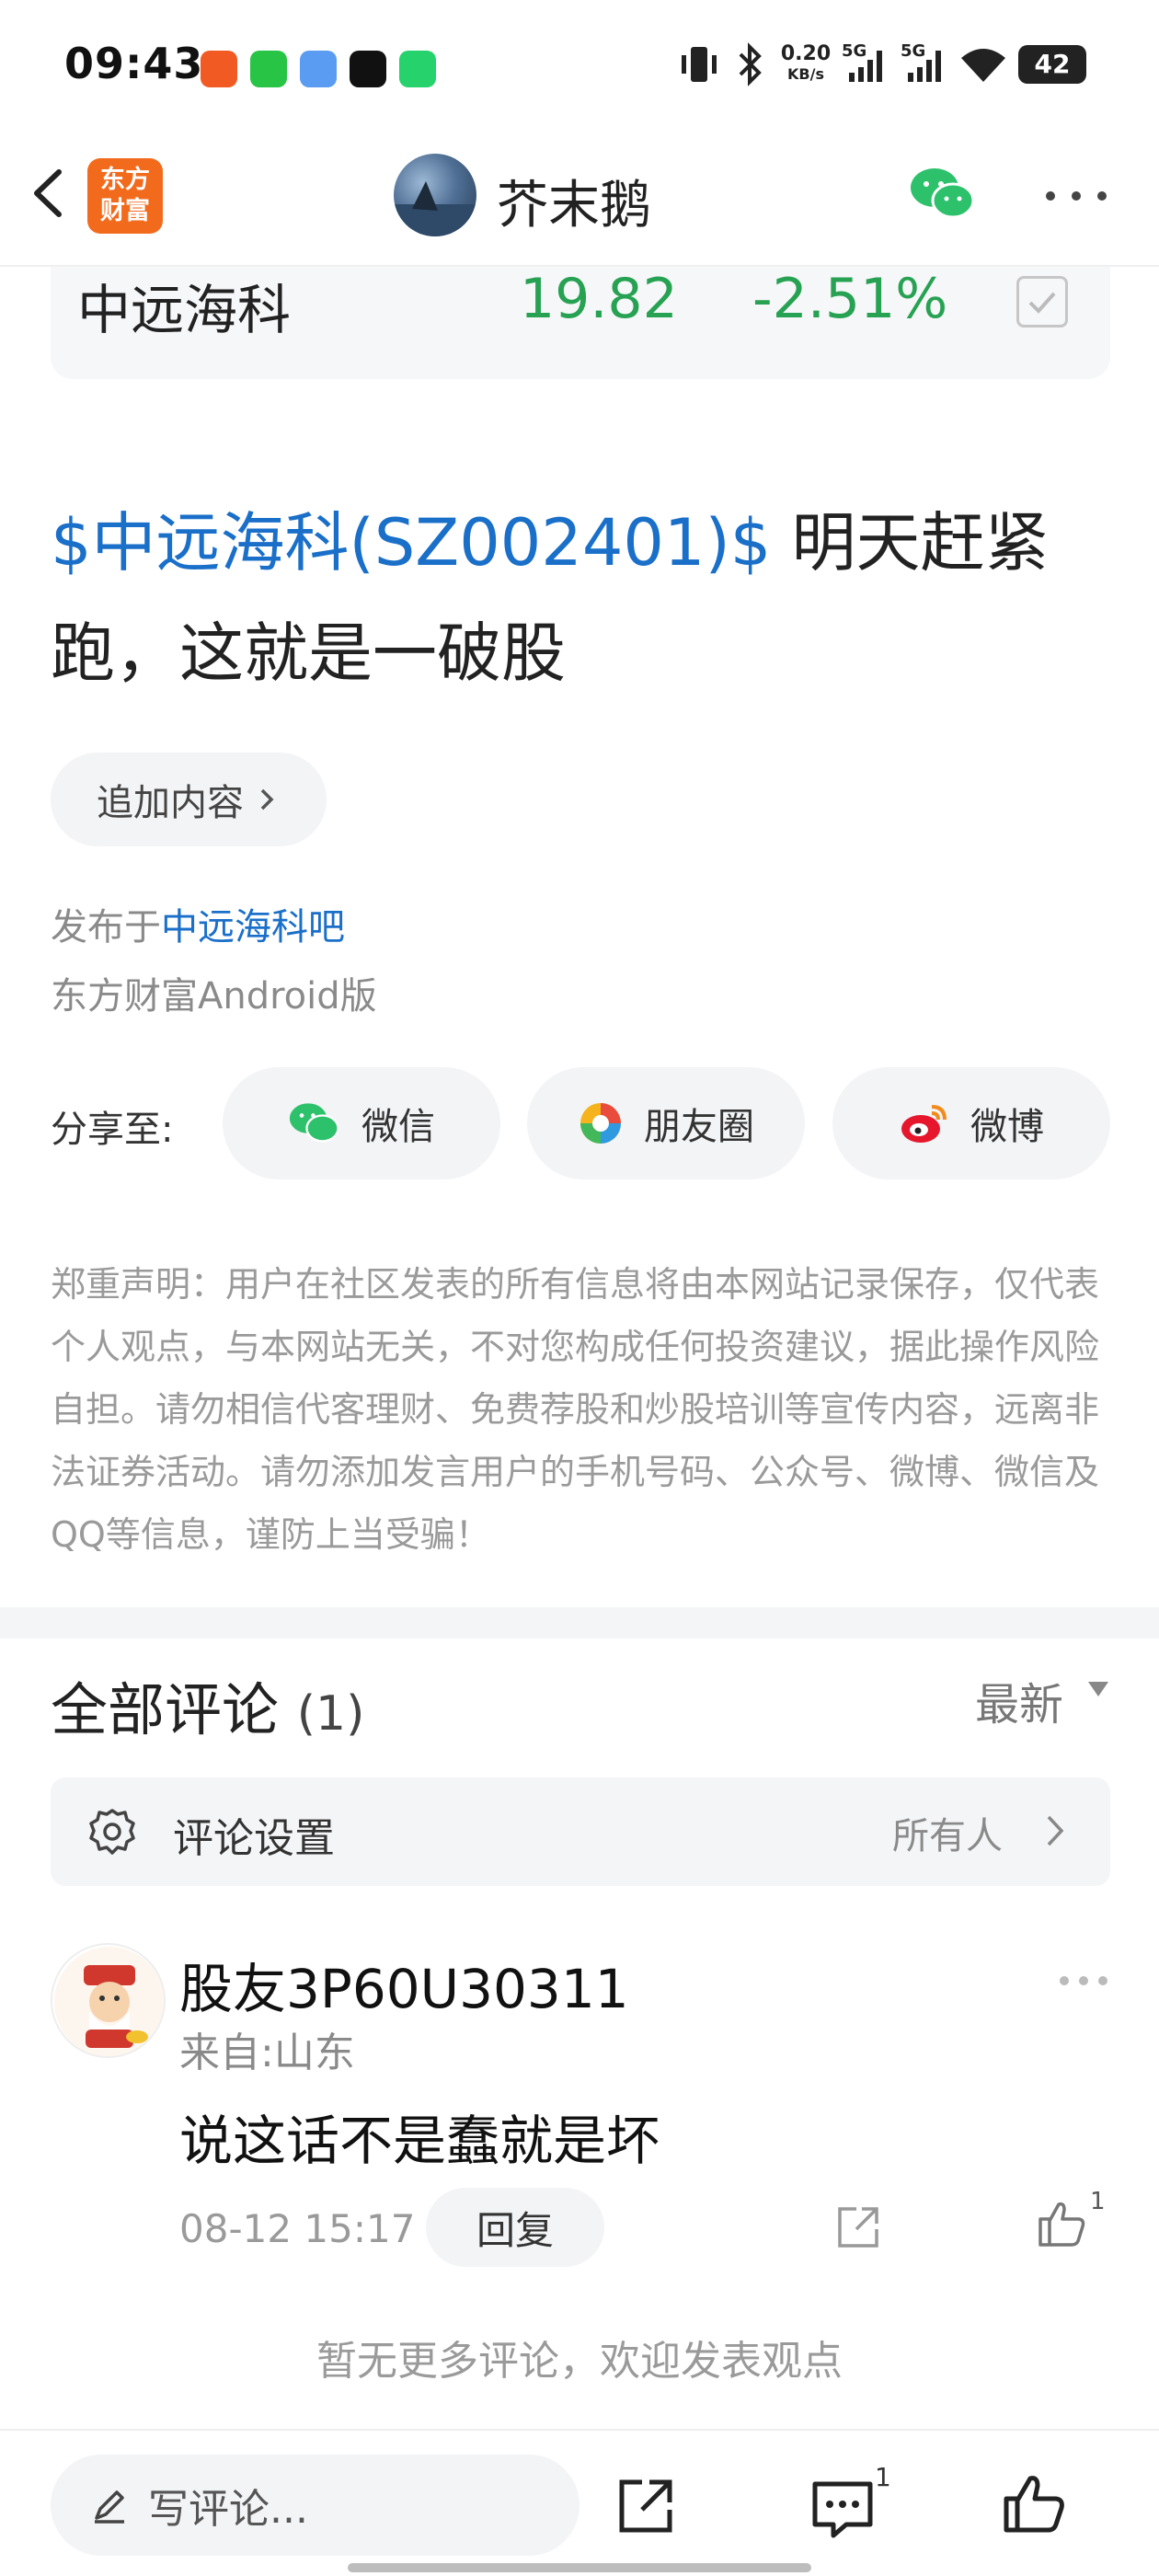 This screenshot has height=2576, width=1159. I want to click on post-stock-link: $中远海科(SZ002401)$, so click(411, 543).